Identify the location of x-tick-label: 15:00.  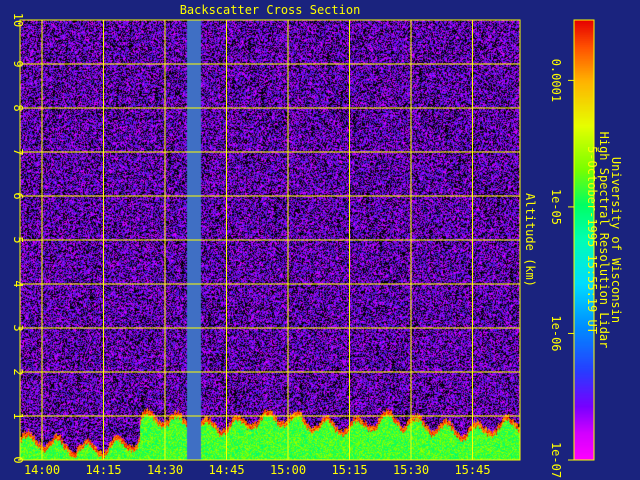
(288, 470).